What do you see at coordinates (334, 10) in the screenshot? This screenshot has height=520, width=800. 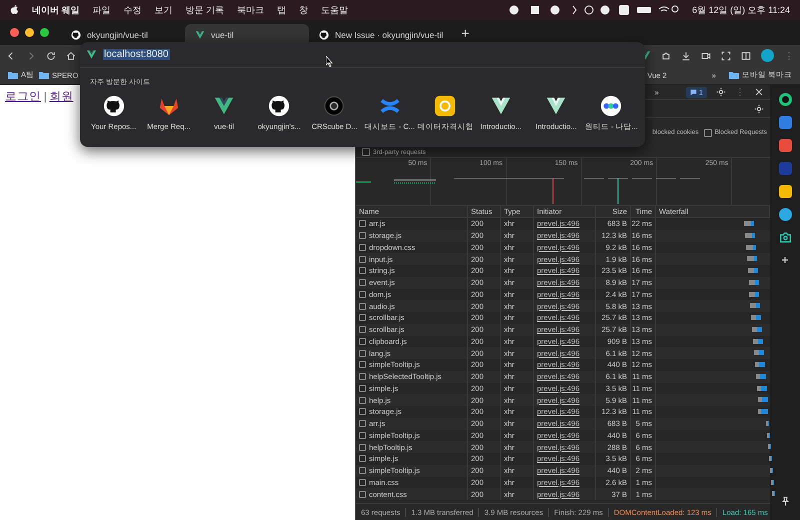 I see `menu-item: 도움말` at bounding box center [334, 10].